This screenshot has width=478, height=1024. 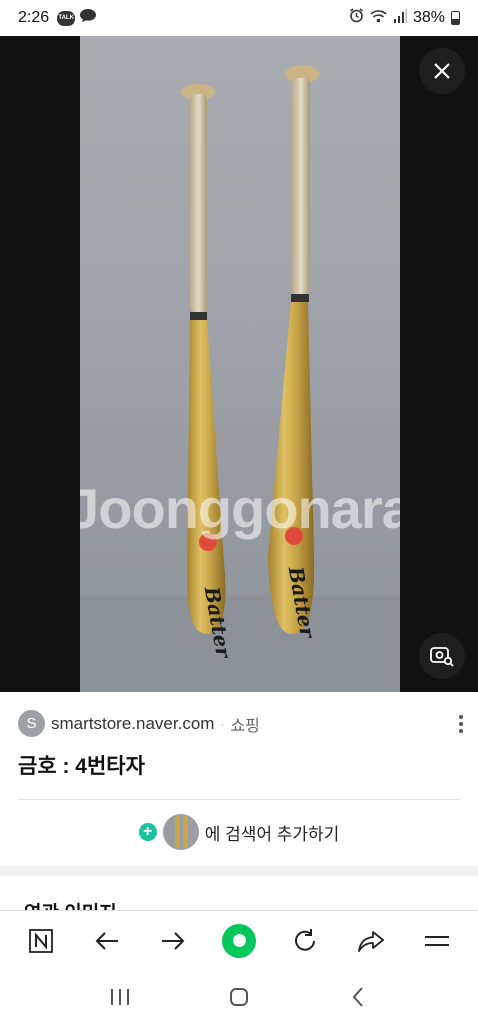 I want to click on system-back-button, so click(x=358, y=997).